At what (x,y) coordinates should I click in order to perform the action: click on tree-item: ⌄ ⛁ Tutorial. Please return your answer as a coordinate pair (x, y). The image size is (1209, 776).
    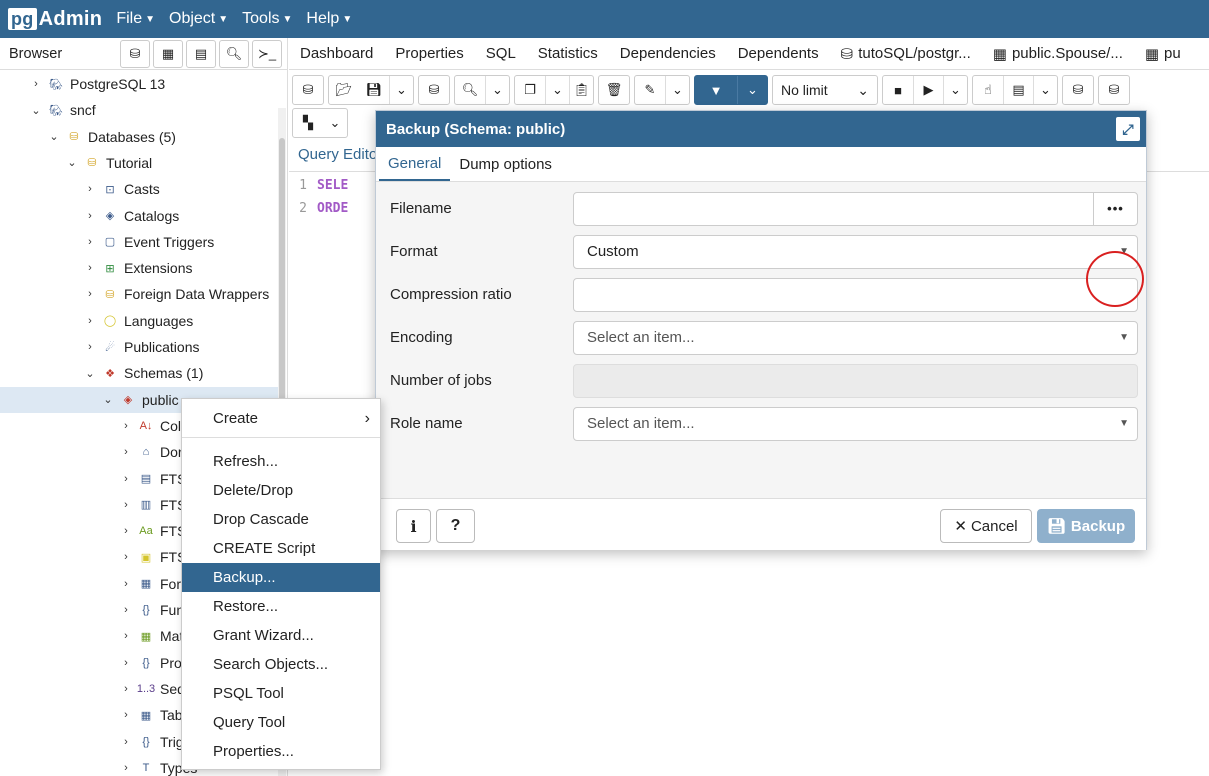
    Looking at the image, I should click on (139, 163).